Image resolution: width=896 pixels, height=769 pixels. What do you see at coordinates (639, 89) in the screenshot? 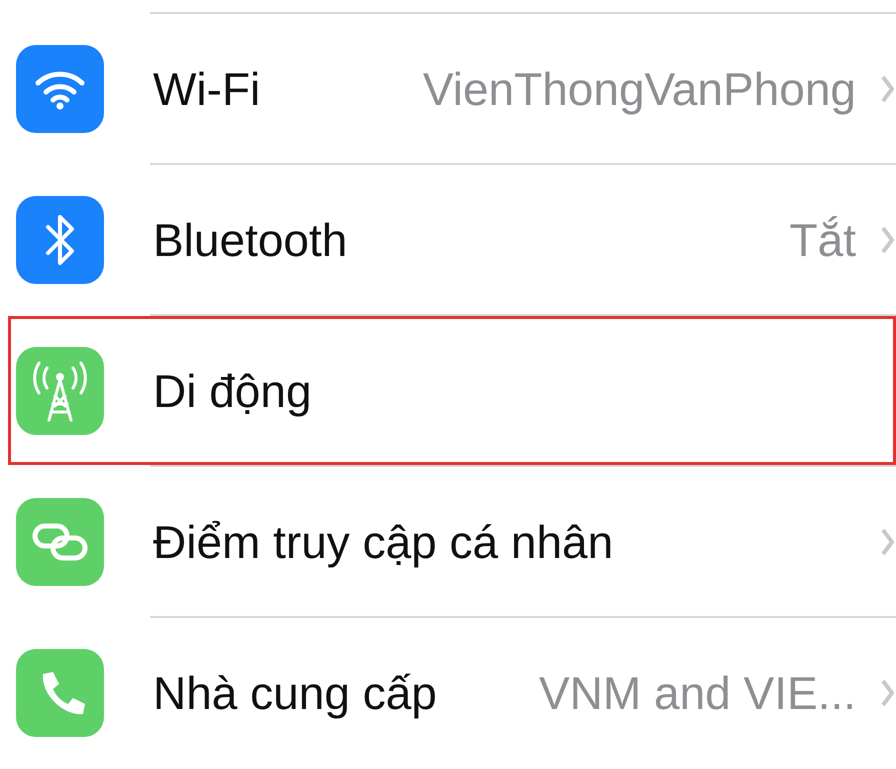
I see `row-value: VienThongVanPhong` at bounding box center [639, 89].